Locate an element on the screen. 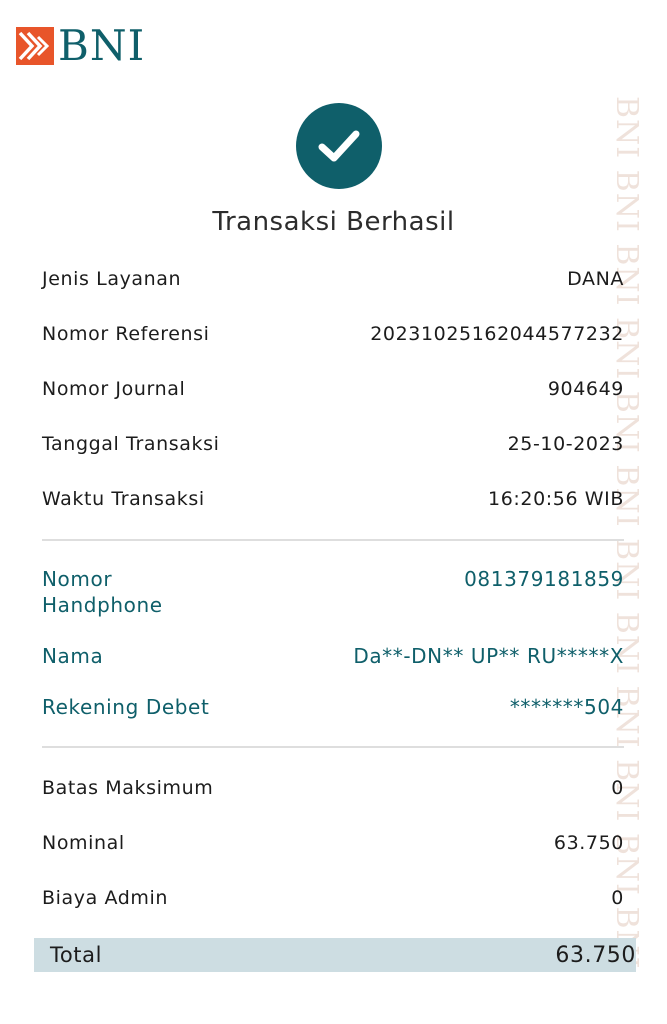  account-value: Da**-DN** UP** RU*****X is located at coordinates (488, 656).